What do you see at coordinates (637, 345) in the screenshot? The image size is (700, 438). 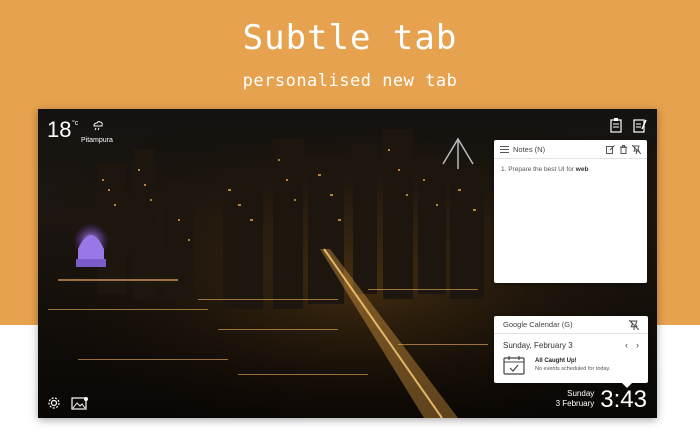 I see `next-day-button: ›` at bounding box center [637, 345].